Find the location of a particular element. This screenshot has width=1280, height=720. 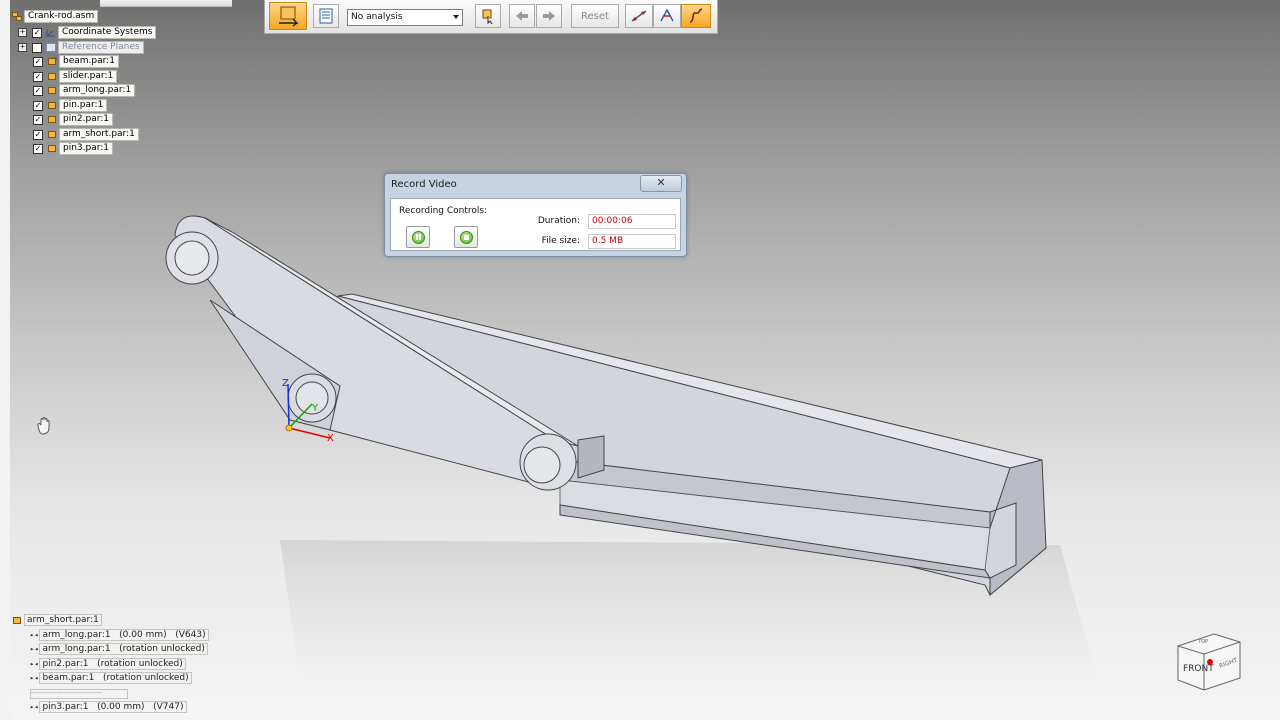

relationship-item-label: beam.par:1 (rotation unlocked) is located at coordinates (115, 678).